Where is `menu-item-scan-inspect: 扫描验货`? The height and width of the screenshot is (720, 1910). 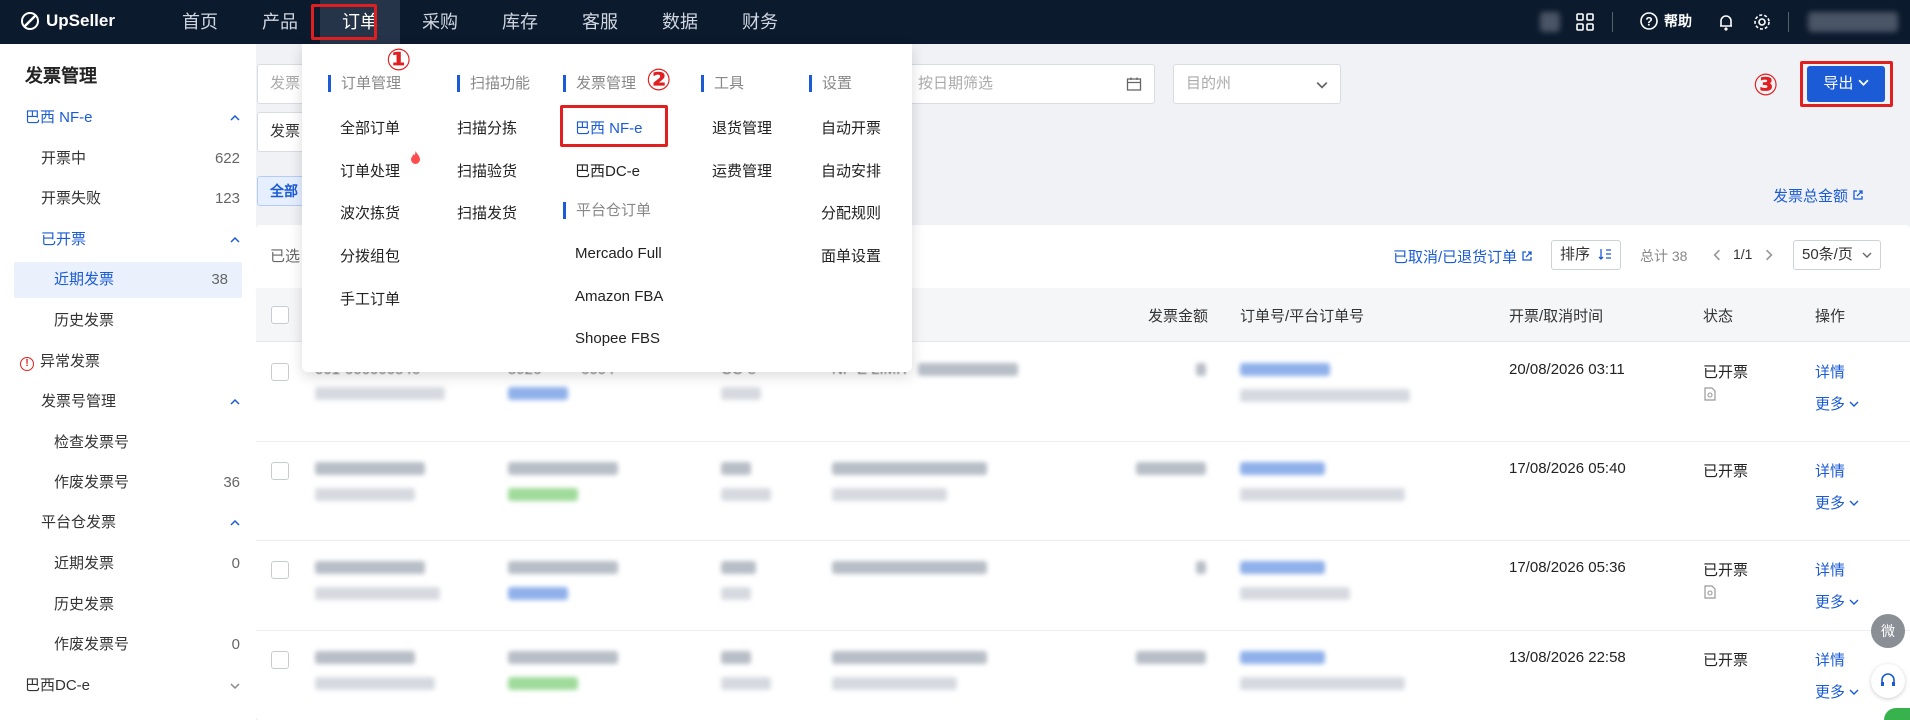 menu-item-scan-inspect: 扫描验货 is located at coordinates (487, 170).